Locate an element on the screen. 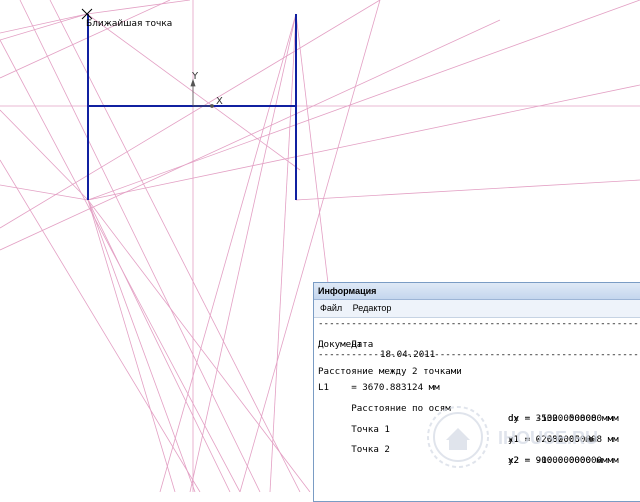  house-emblem-icon is located at coordinates (458, 437).